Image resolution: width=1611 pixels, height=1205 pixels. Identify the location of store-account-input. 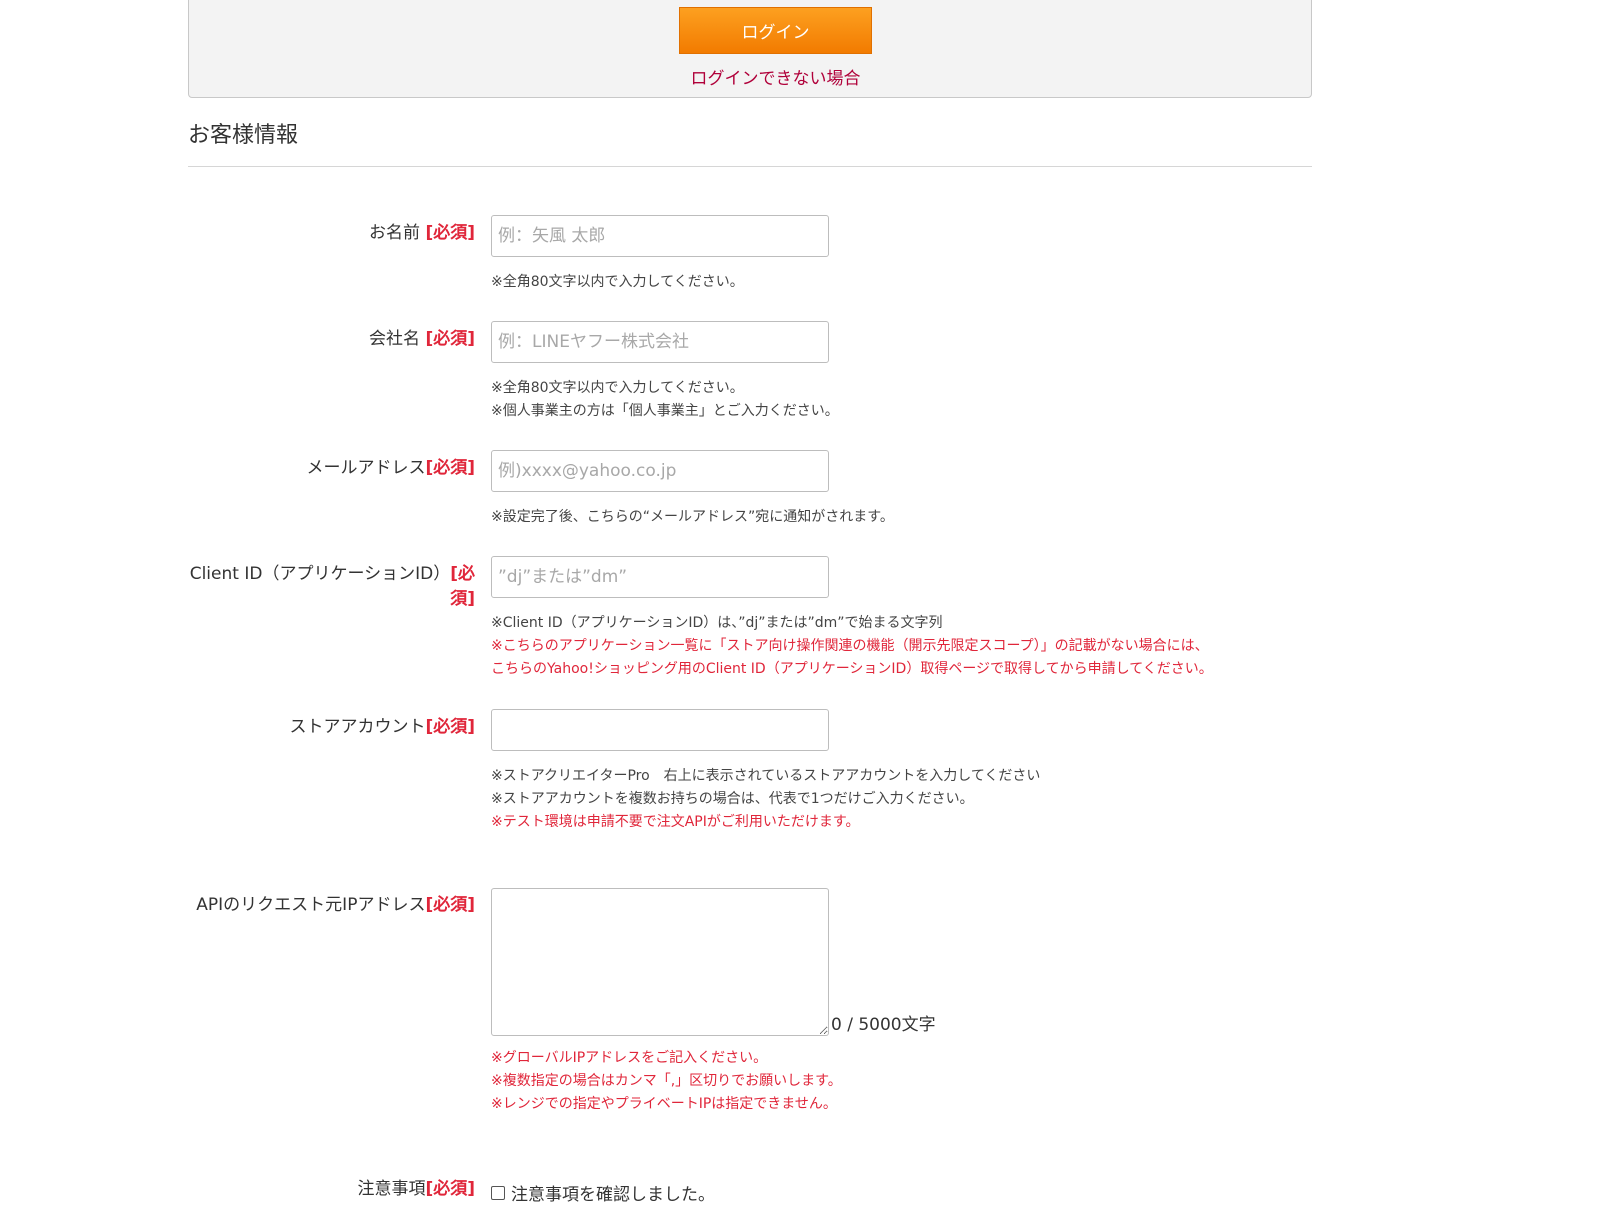
(660, 730).